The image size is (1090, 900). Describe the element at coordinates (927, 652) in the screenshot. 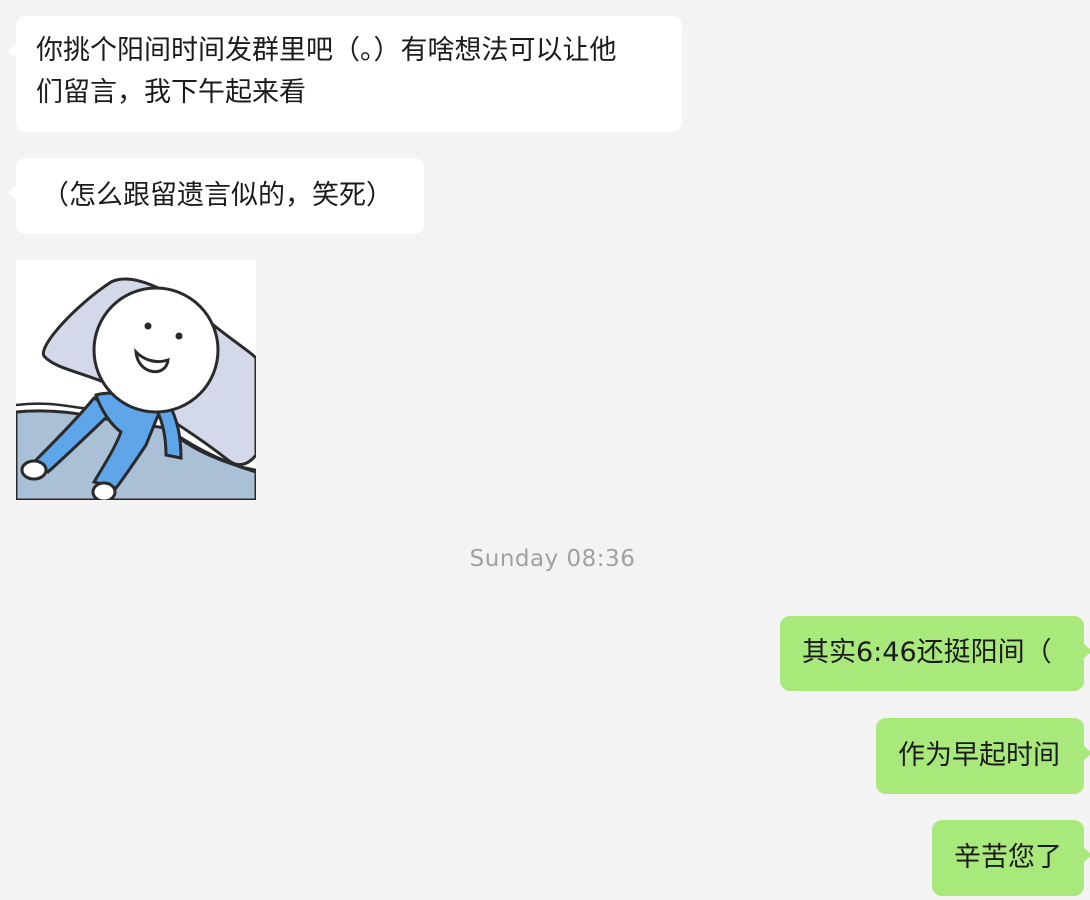

I see `message-text: 其实6:46还挺阳间（` at that location.